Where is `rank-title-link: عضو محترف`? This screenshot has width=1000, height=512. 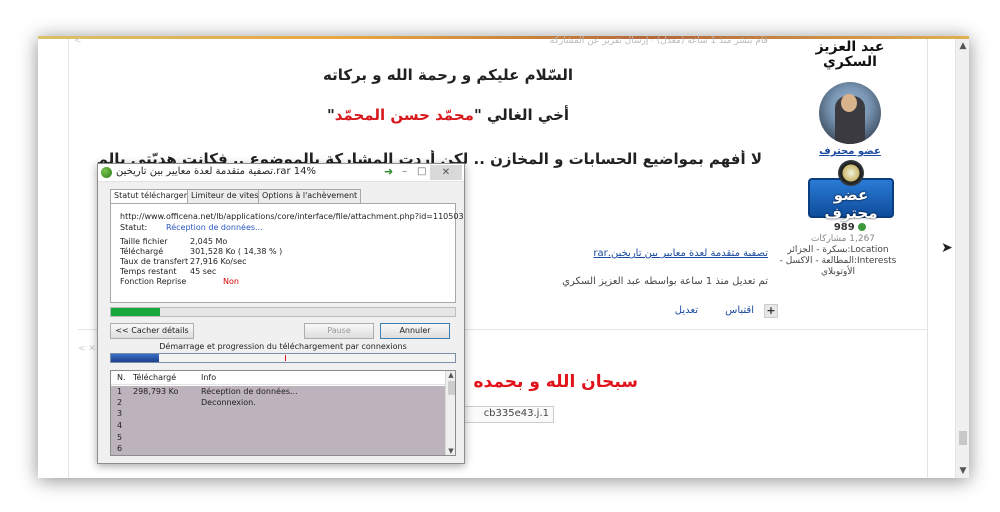
rank-title-link: عضو محترف is located at coordinates (850, 151).